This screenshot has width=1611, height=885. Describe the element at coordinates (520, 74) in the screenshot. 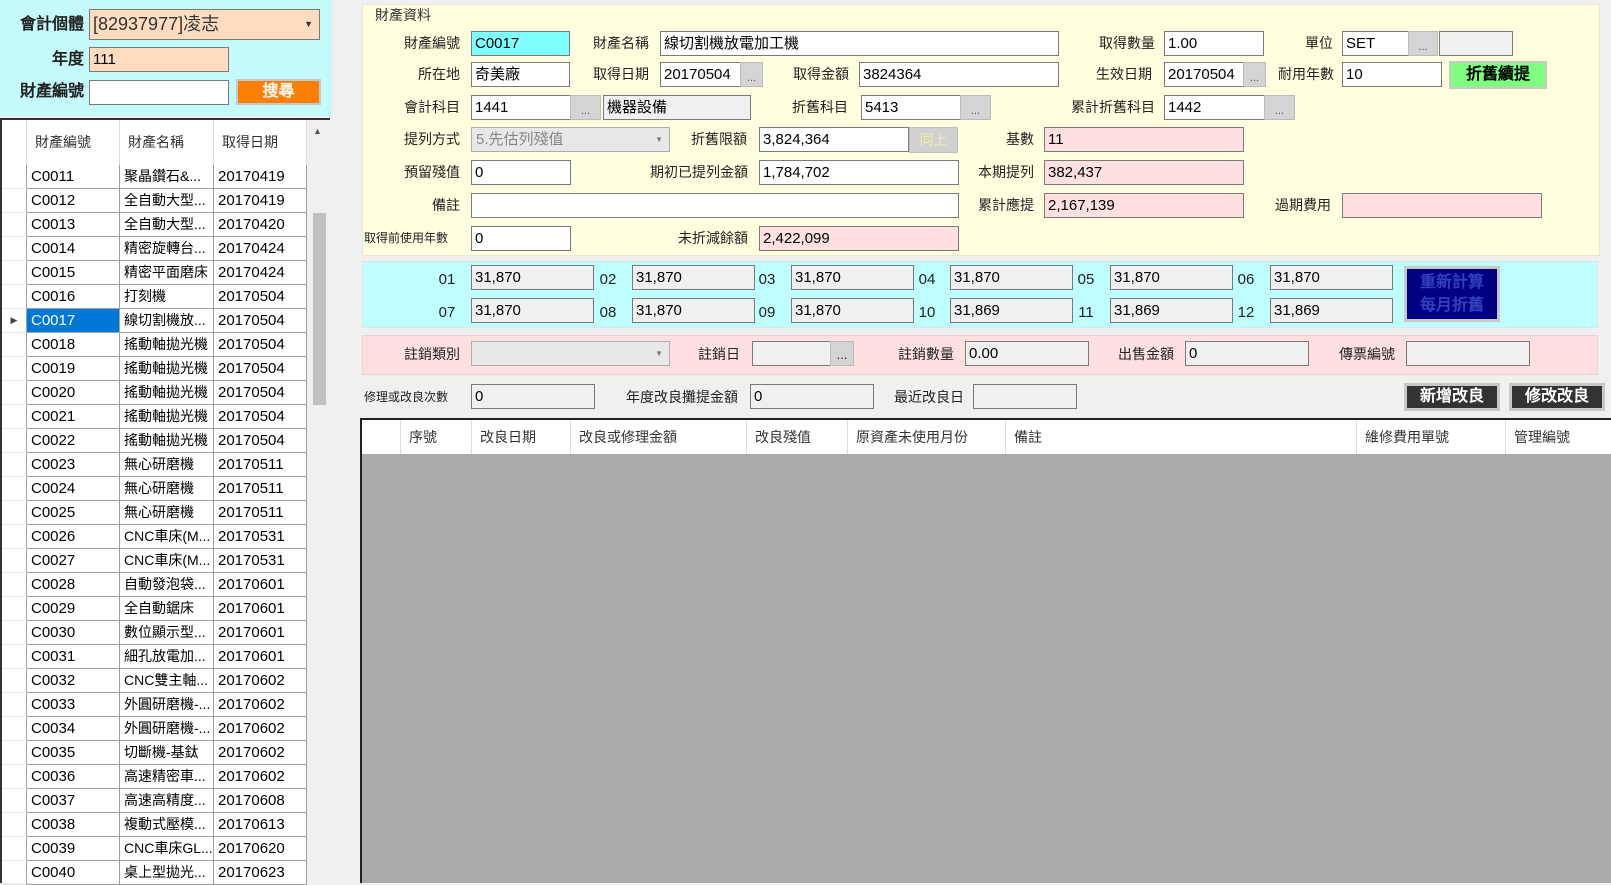

I see `location-input: 奇美廠` at that location.